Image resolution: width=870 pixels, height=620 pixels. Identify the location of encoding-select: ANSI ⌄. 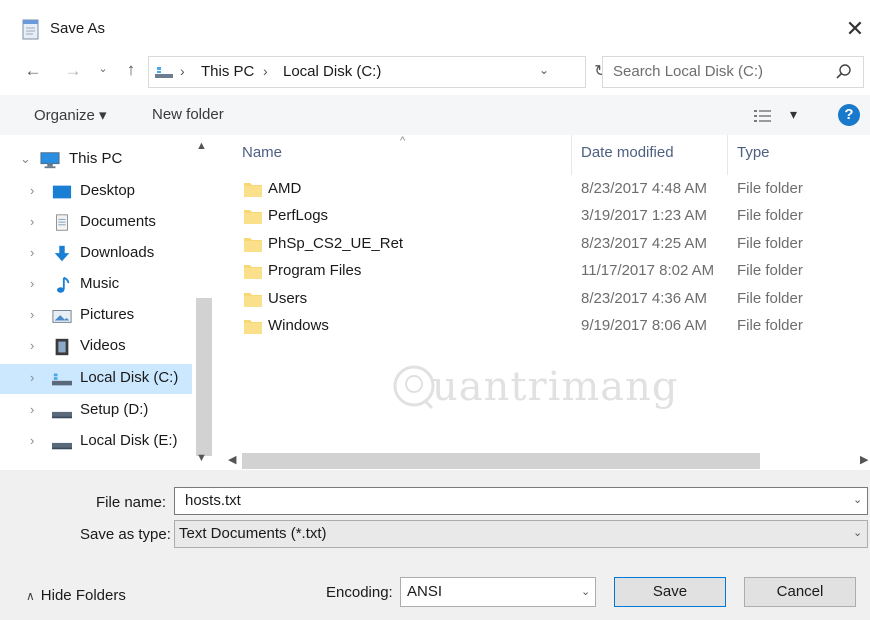
(498, 592).